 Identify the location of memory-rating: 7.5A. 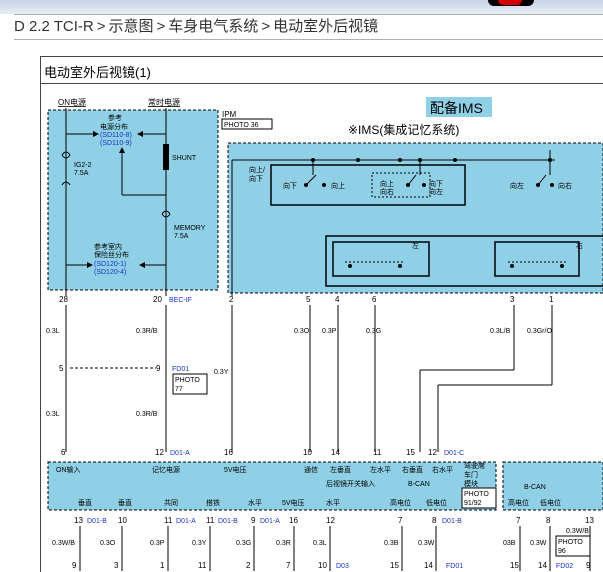
(181, 236).